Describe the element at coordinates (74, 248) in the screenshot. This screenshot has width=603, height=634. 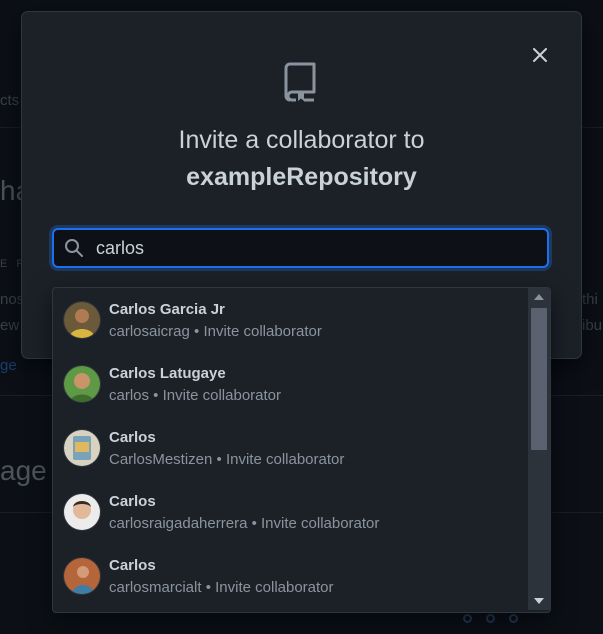
I see `search-icon` at that location.